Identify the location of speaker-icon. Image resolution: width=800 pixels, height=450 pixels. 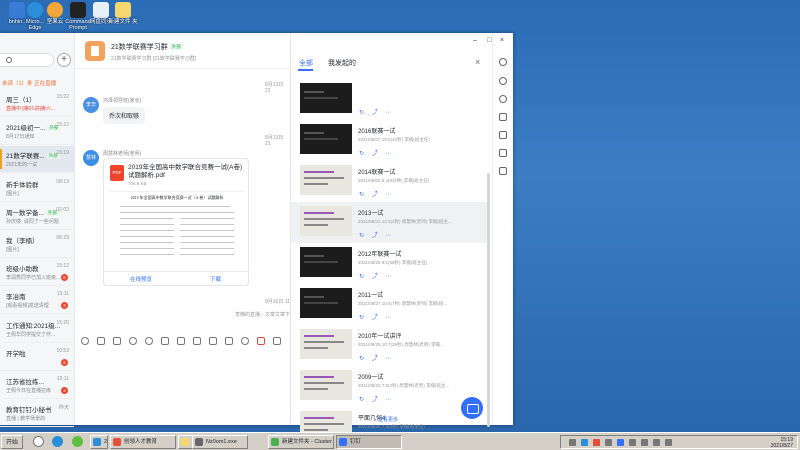
(644, 442).